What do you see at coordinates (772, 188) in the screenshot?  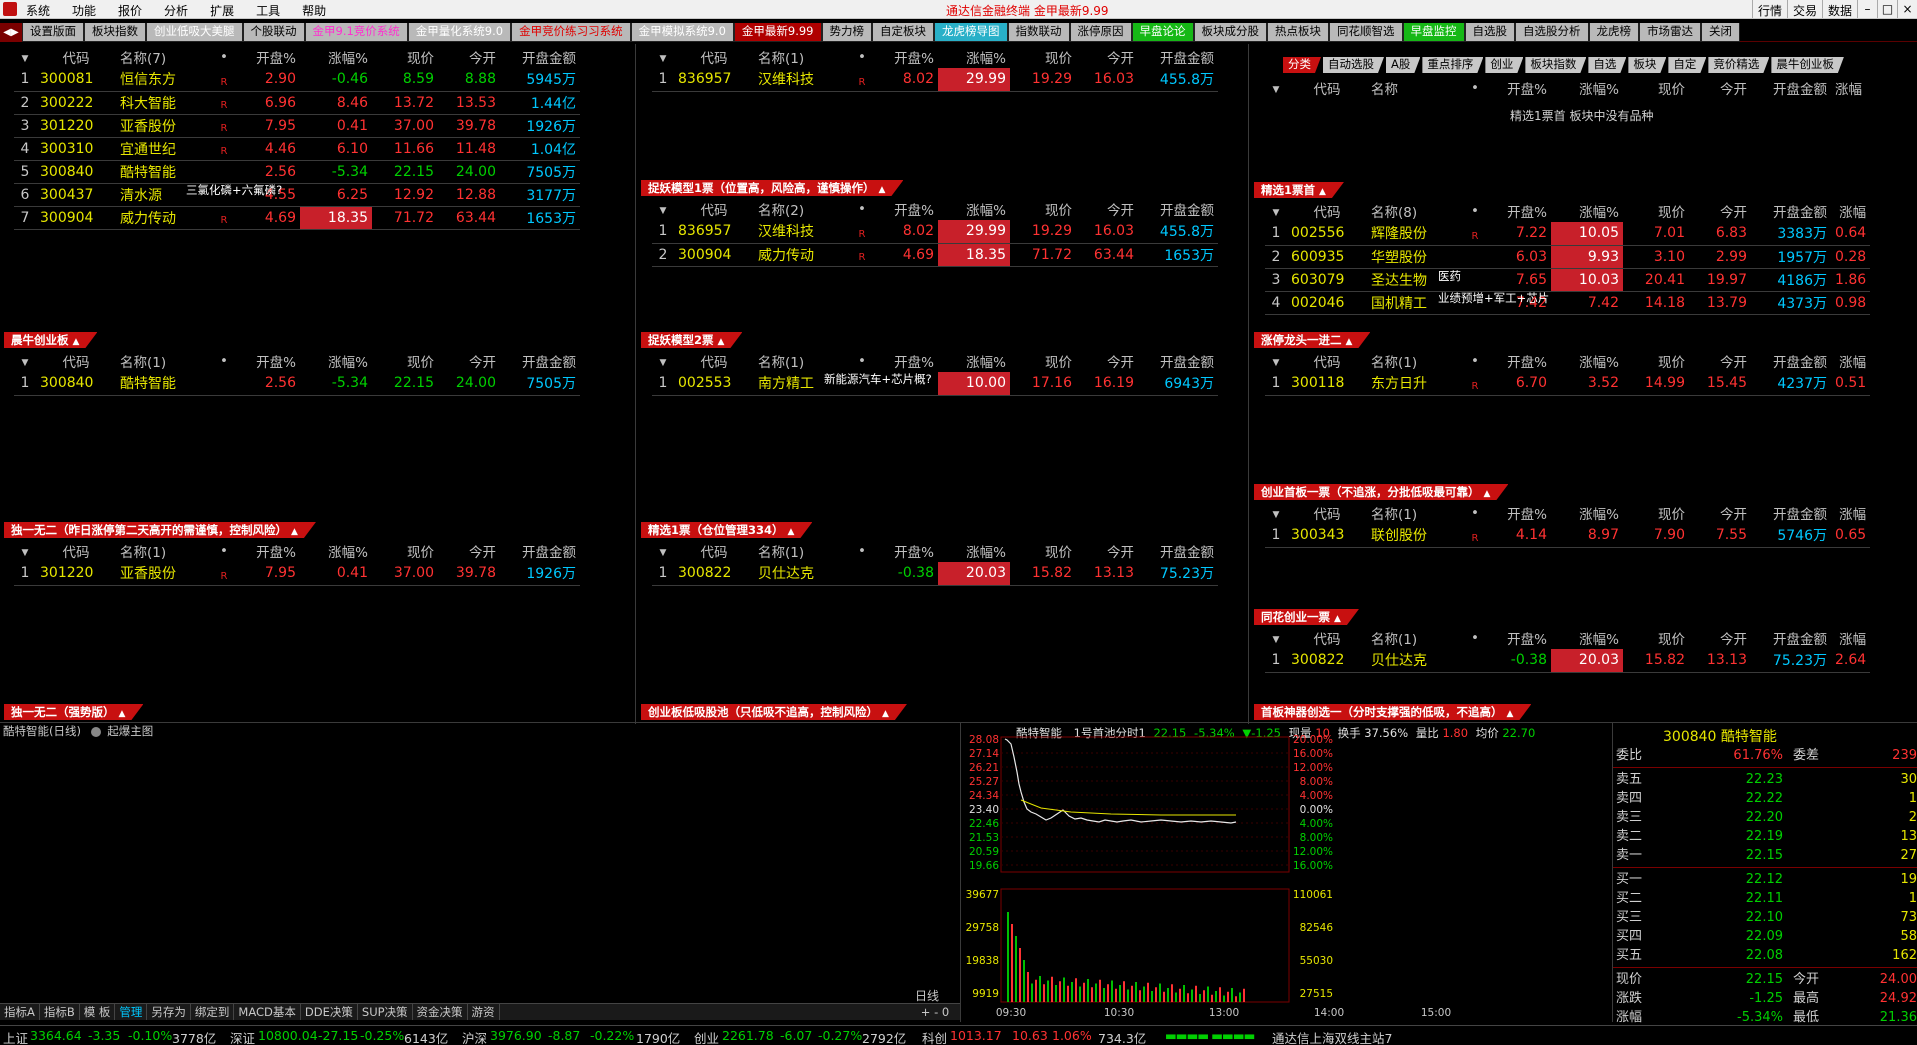 I see `panel-title: 捉妖模型1票（位置高，风险高，谨慎操作）` at bounding box center [772, 188].